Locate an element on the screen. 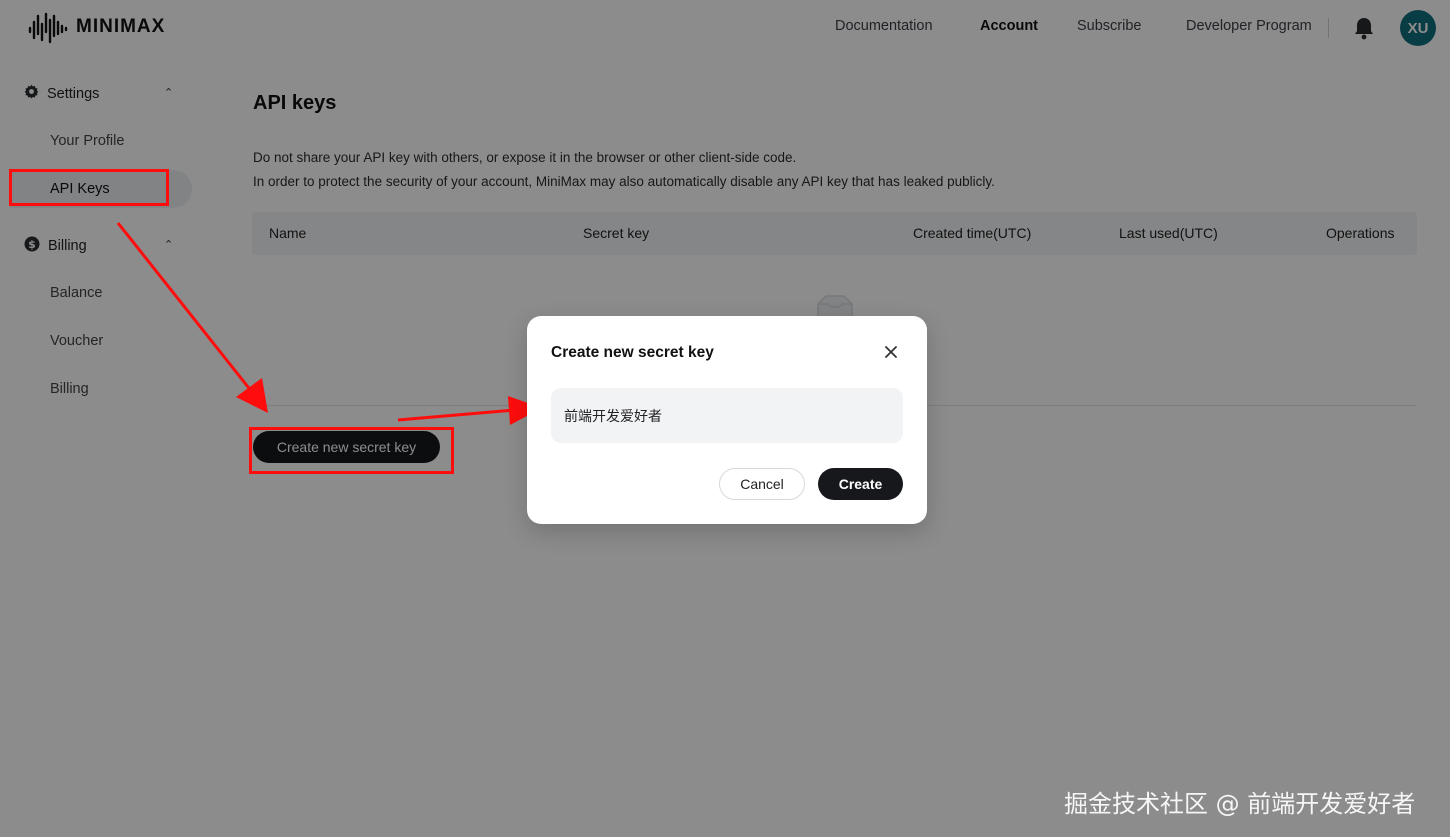 The image size is (1450, 837). dialog-title: Create new secret key is located at coordinates (632, 352).